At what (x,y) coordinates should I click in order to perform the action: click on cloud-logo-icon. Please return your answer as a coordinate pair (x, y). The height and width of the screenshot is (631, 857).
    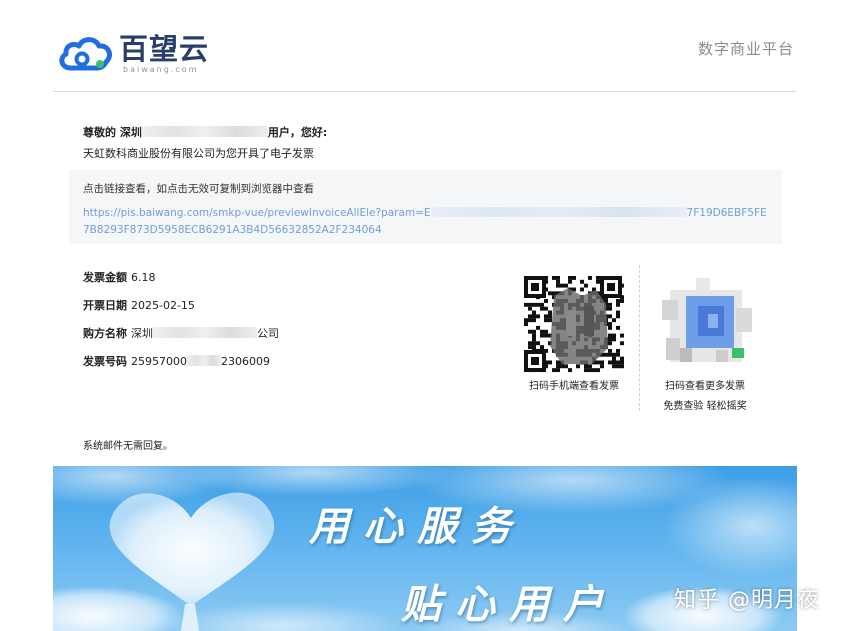
    Looking at the image, I should click on (85, 54).